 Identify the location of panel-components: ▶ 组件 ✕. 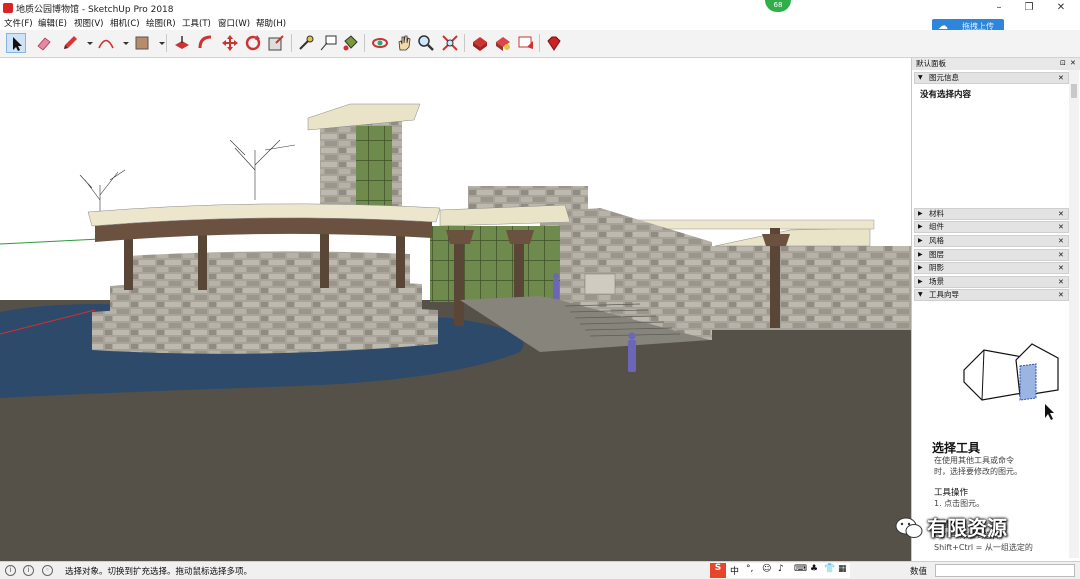
(991, 227).